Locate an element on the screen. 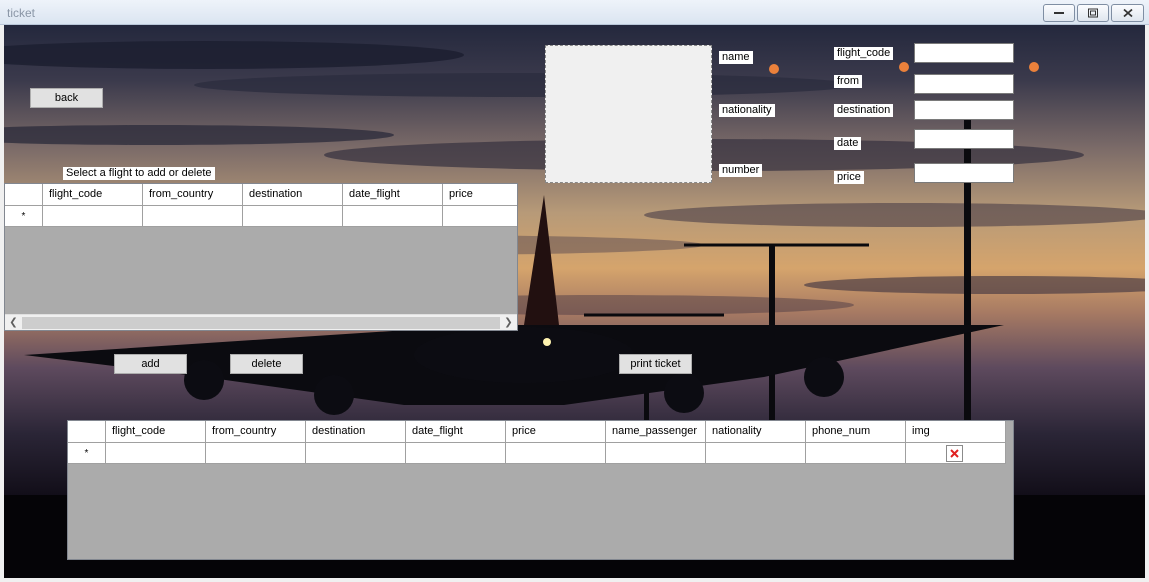 This screenshot has width=1149, height=582. price-label: price is located at coordinates (849, 177).